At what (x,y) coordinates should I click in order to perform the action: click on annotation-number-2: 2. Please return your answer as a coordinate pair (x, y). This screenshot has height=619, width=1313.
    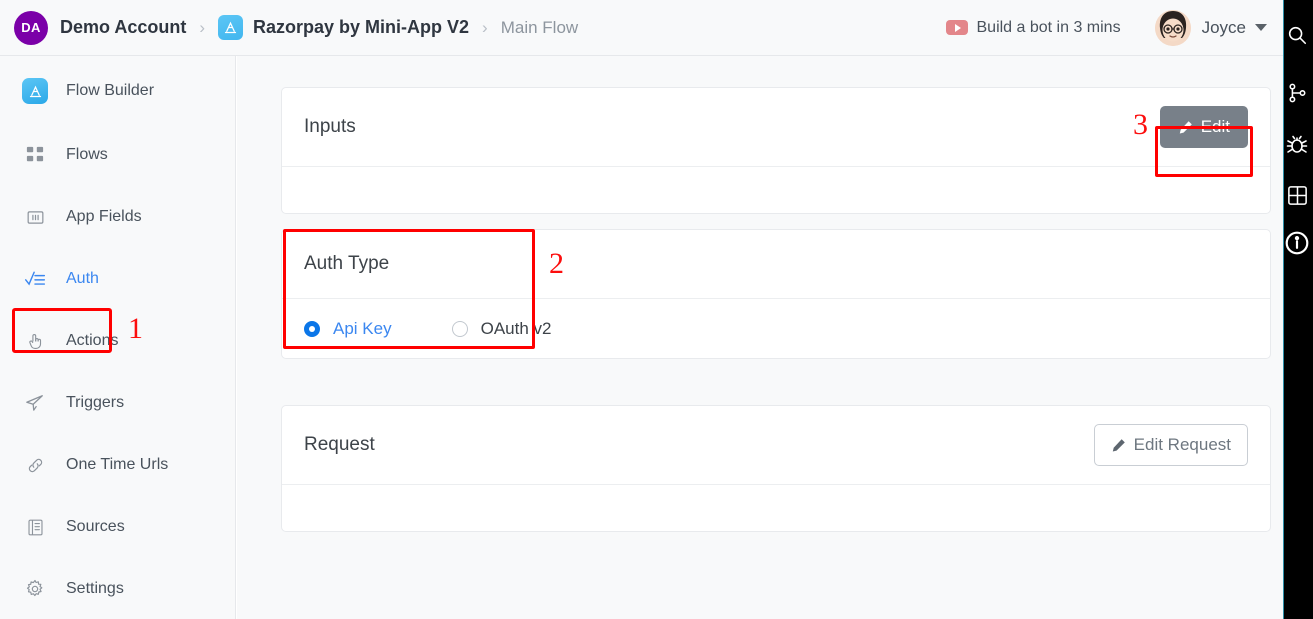
    Looking at the image, I should click on (556, 263).